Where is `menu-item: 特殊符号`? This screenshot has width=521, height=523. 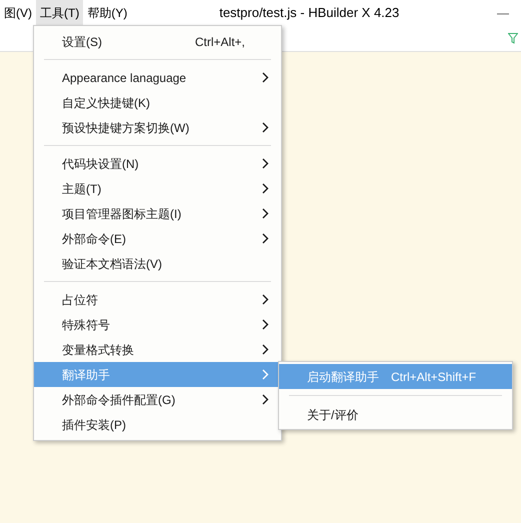
menu-item: 特殊符号 is located at coordinates (157, 324).